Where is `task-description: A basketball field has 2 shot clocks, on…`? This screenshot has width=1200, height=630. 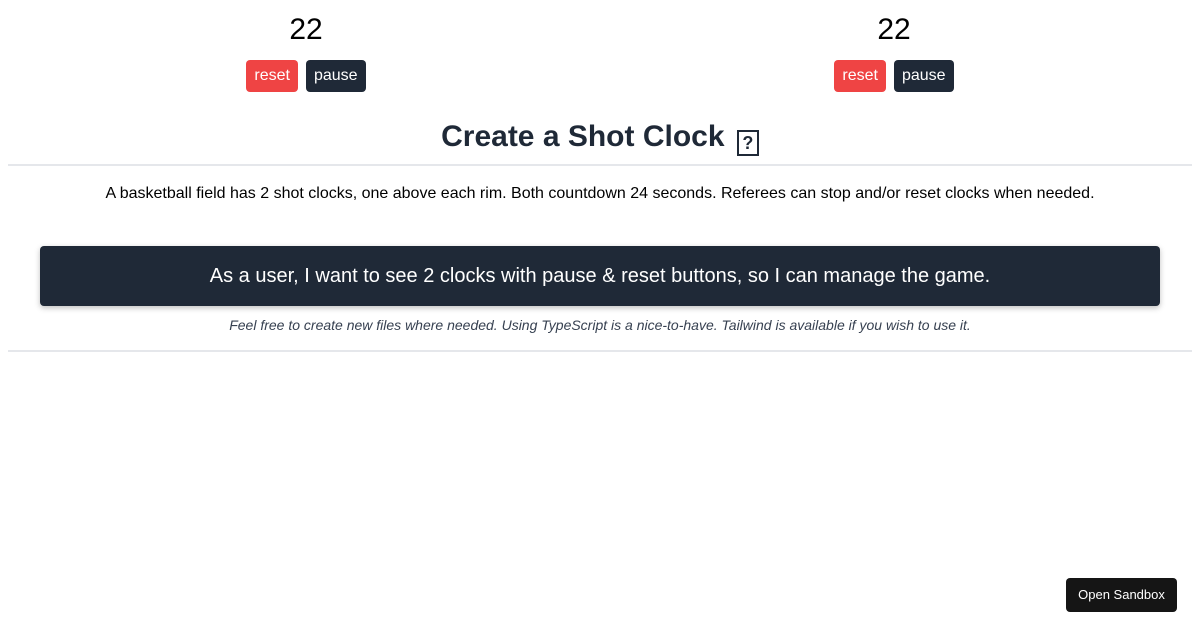
task-description: A basketball field has 2 shot clocks, on… is located at coordinates (600, 193).